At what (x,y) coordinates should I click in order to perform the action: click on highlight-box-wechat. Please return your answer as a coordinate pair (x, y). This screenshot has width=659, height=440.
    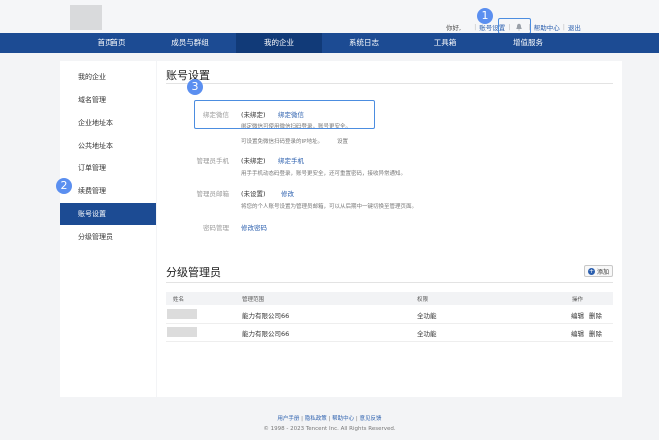
    Looking at the image, I should click on (284, 114).